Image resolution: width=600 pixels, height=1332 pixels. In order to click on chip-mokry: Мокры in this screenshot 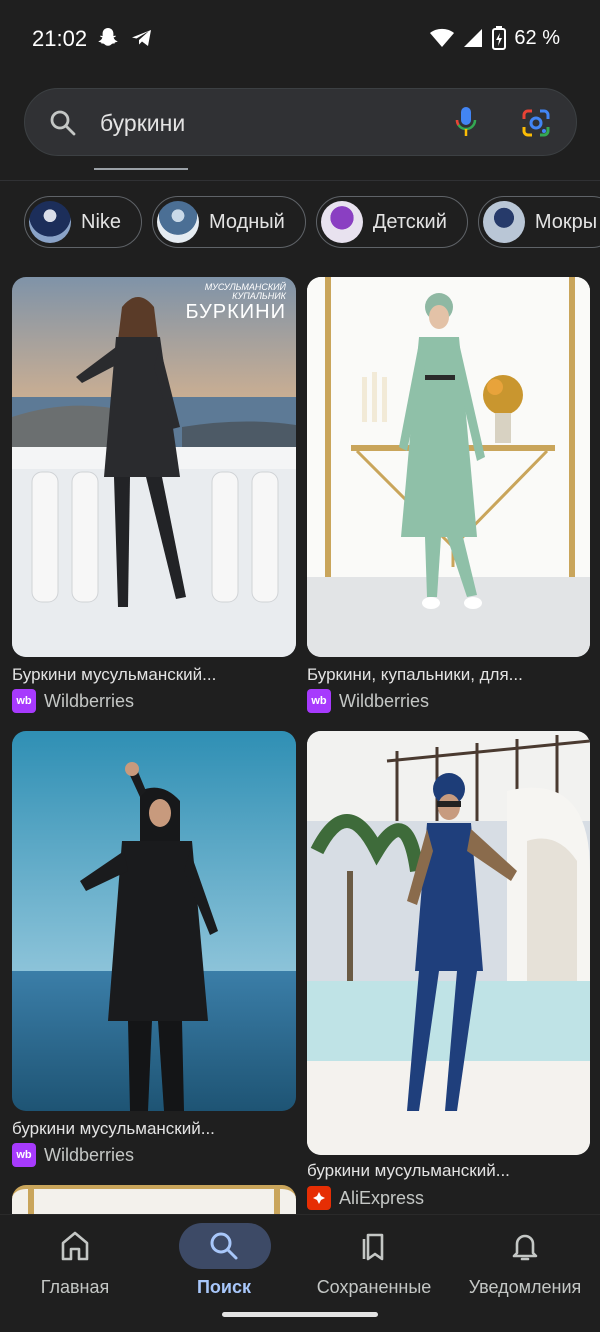, I will do `click(538, 222)`.